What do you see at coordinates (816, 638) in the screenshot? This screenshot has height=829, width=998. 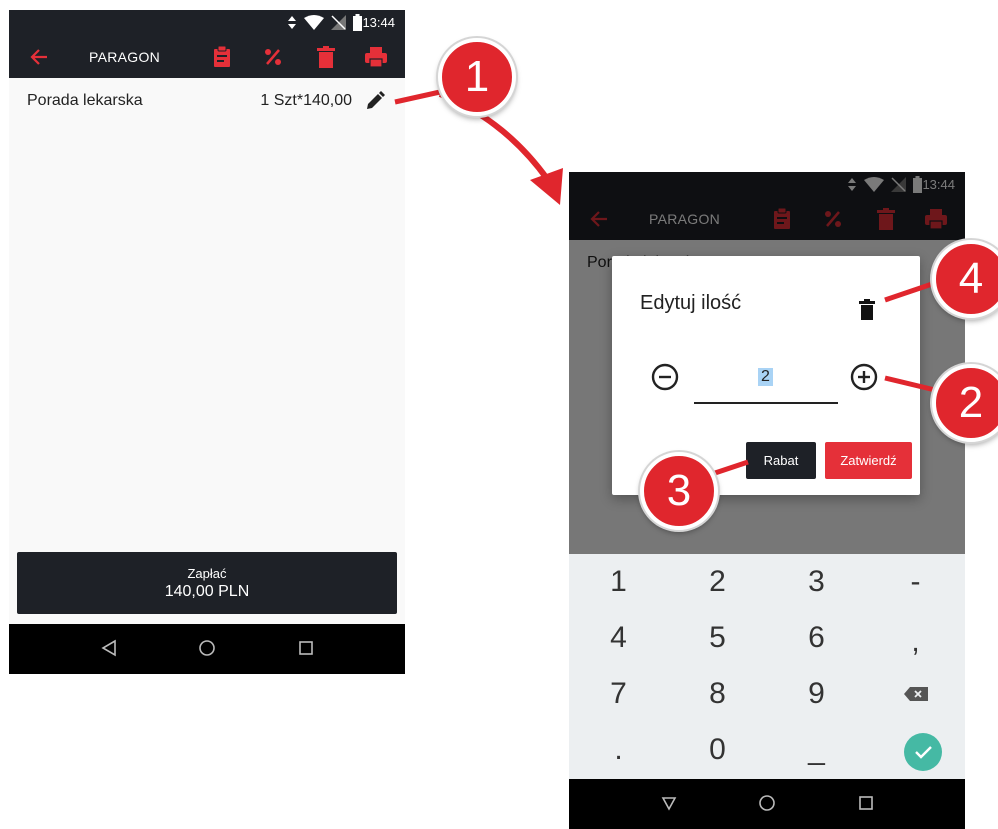 I see `key-6: 6` at bounding box center [816, 638].